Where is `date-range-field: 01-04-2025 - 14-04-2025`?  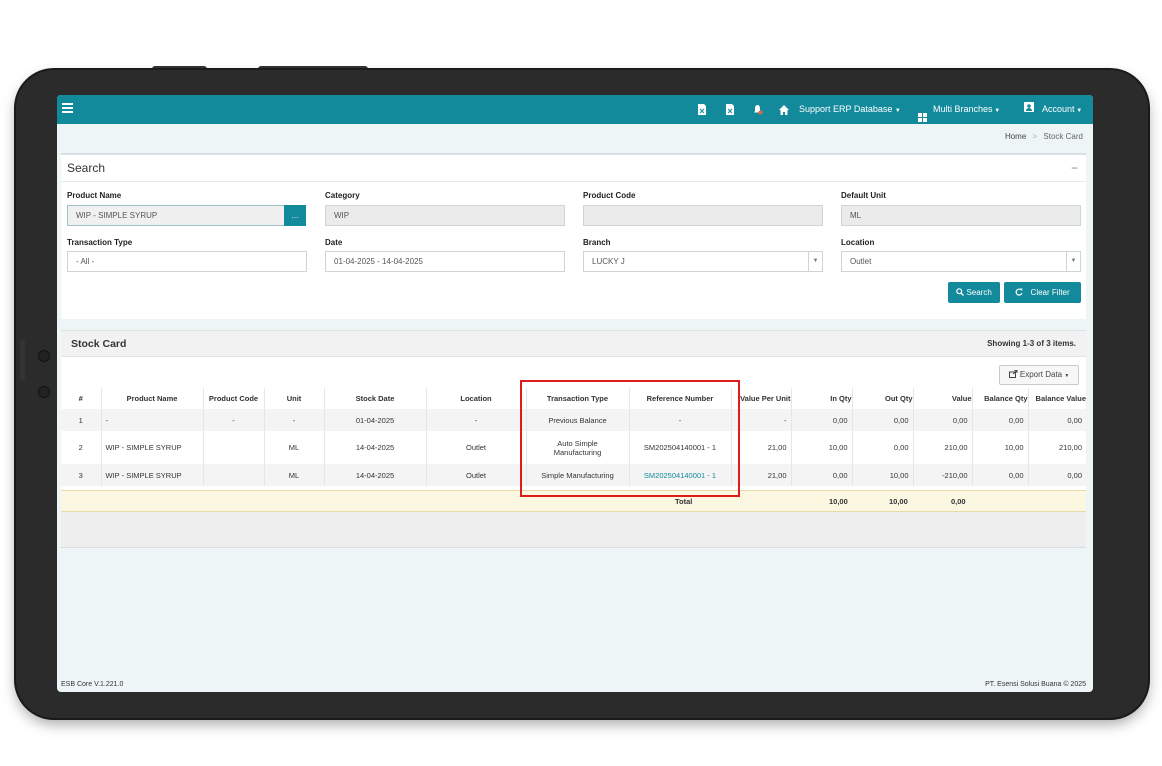 date-range-field: 01-04-2025 - 14-04-2025 is located at coordinates (445, 261).